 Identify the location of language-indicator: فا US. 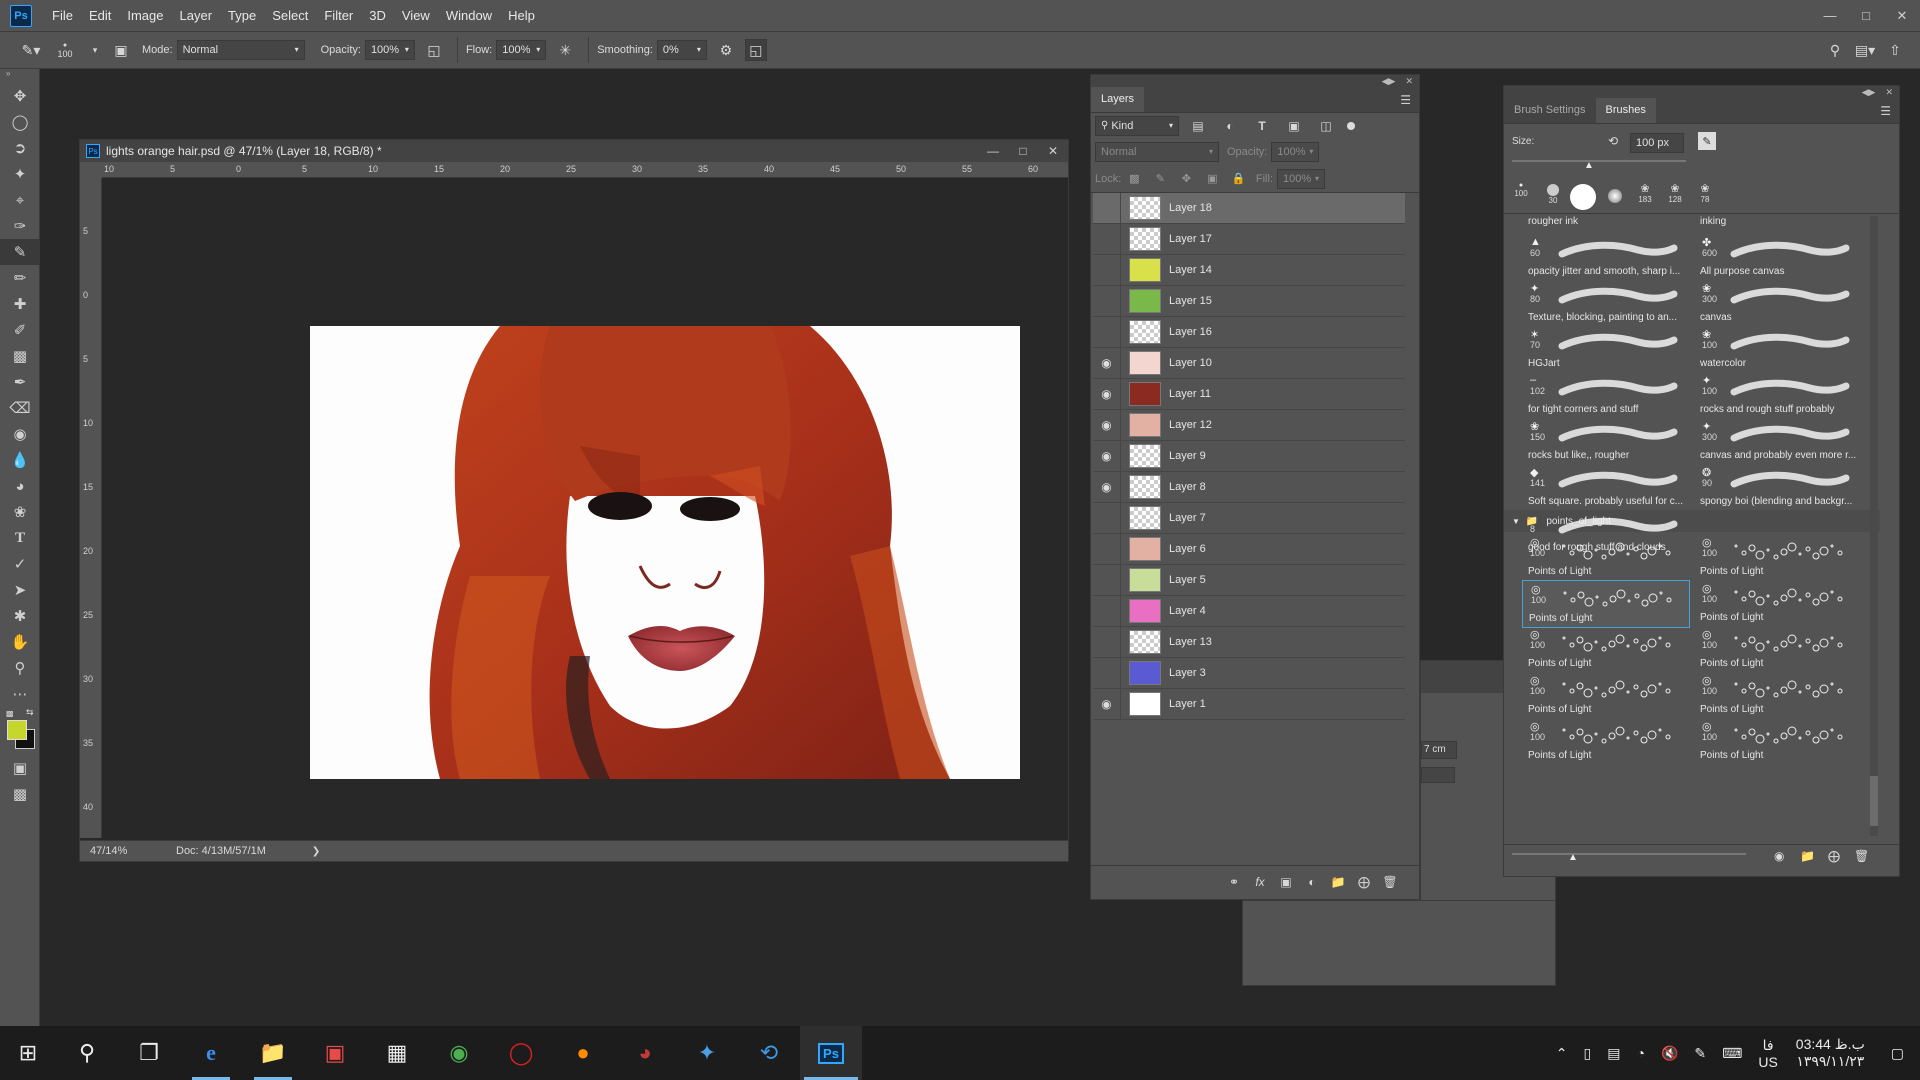
(1767, 1053).